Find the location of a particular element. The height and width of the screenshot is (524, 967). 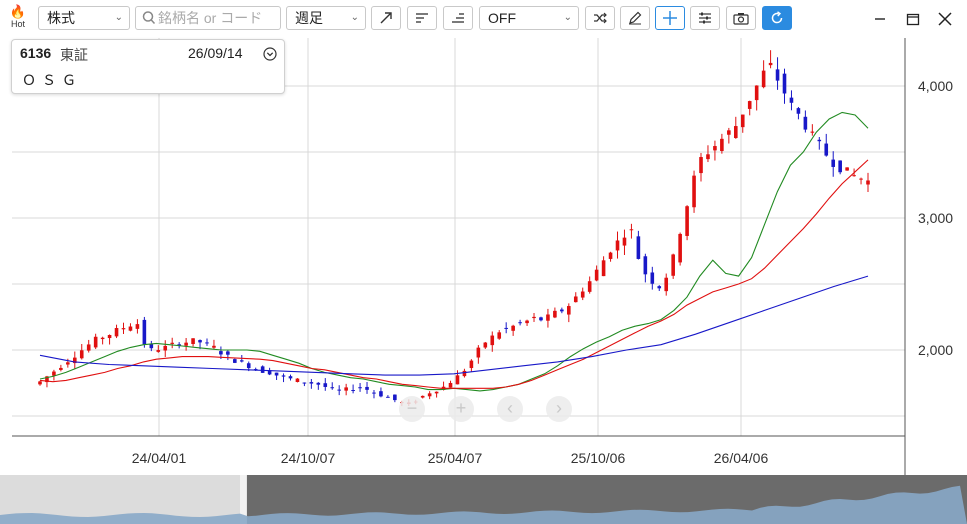

x-tick-label: 24/10/07 is located at coordinates (308, 458).